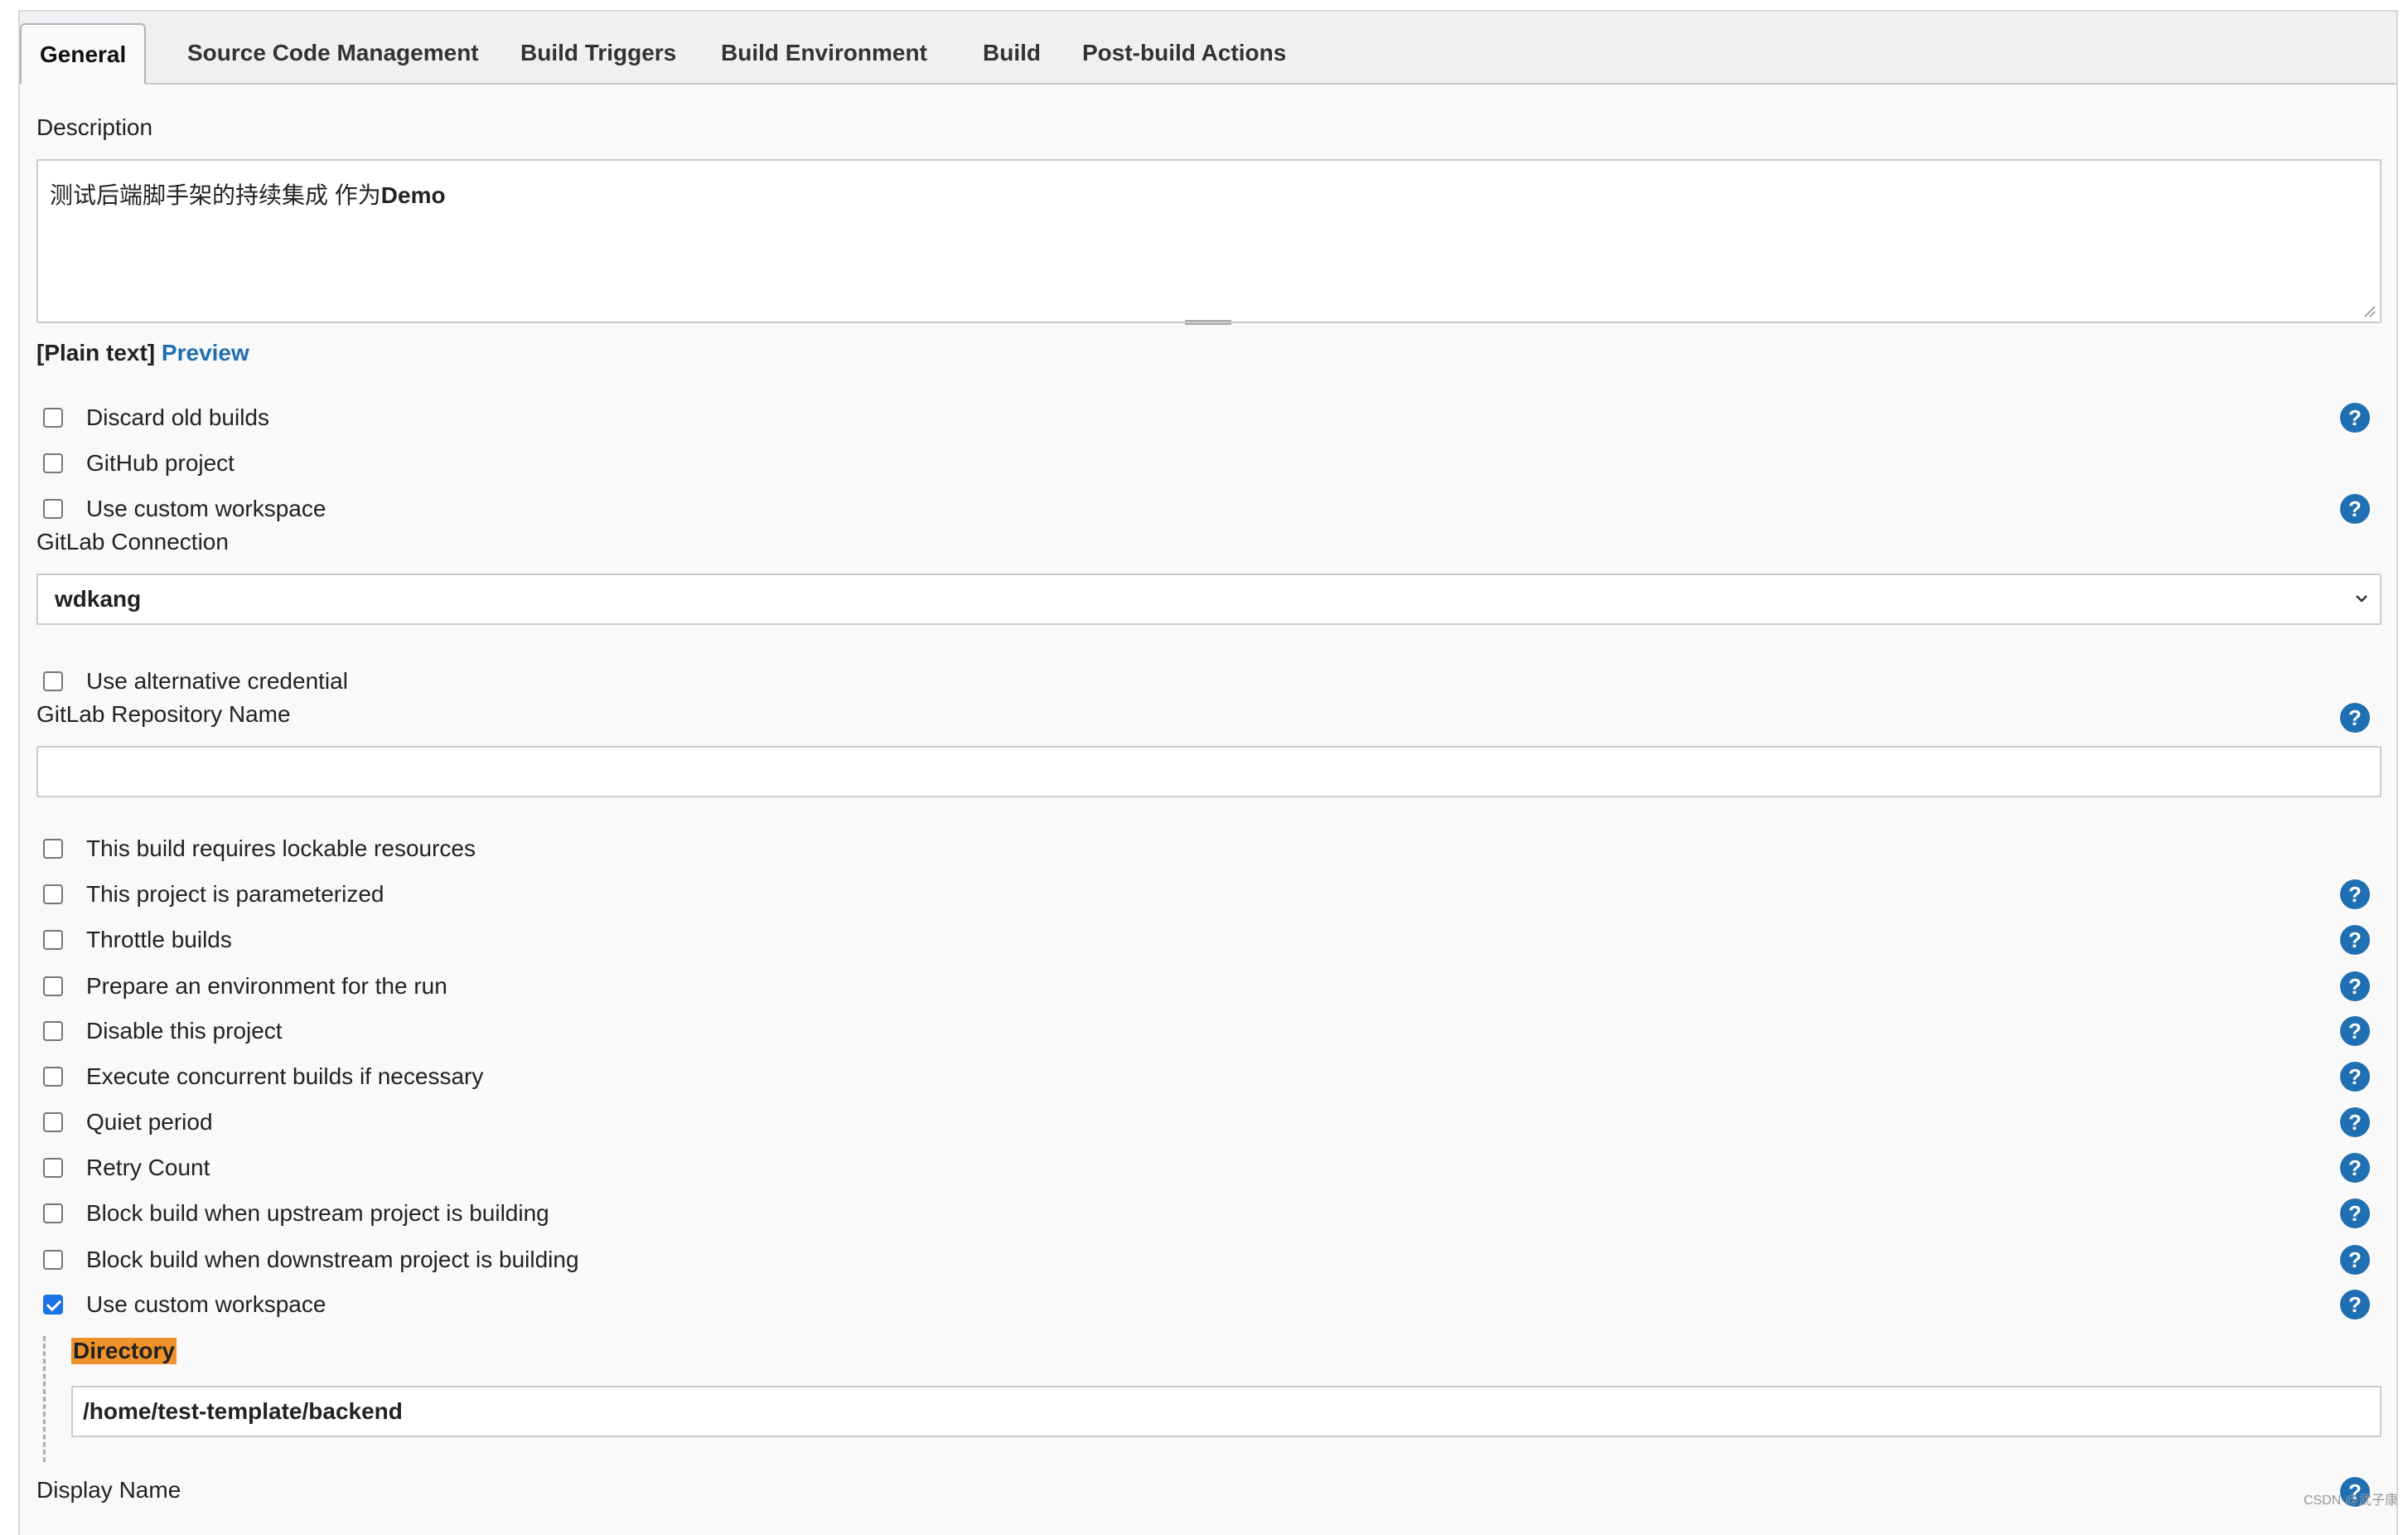  I want to click on option-label: Execute concurrent builds if necessary, so click(285, 1076).